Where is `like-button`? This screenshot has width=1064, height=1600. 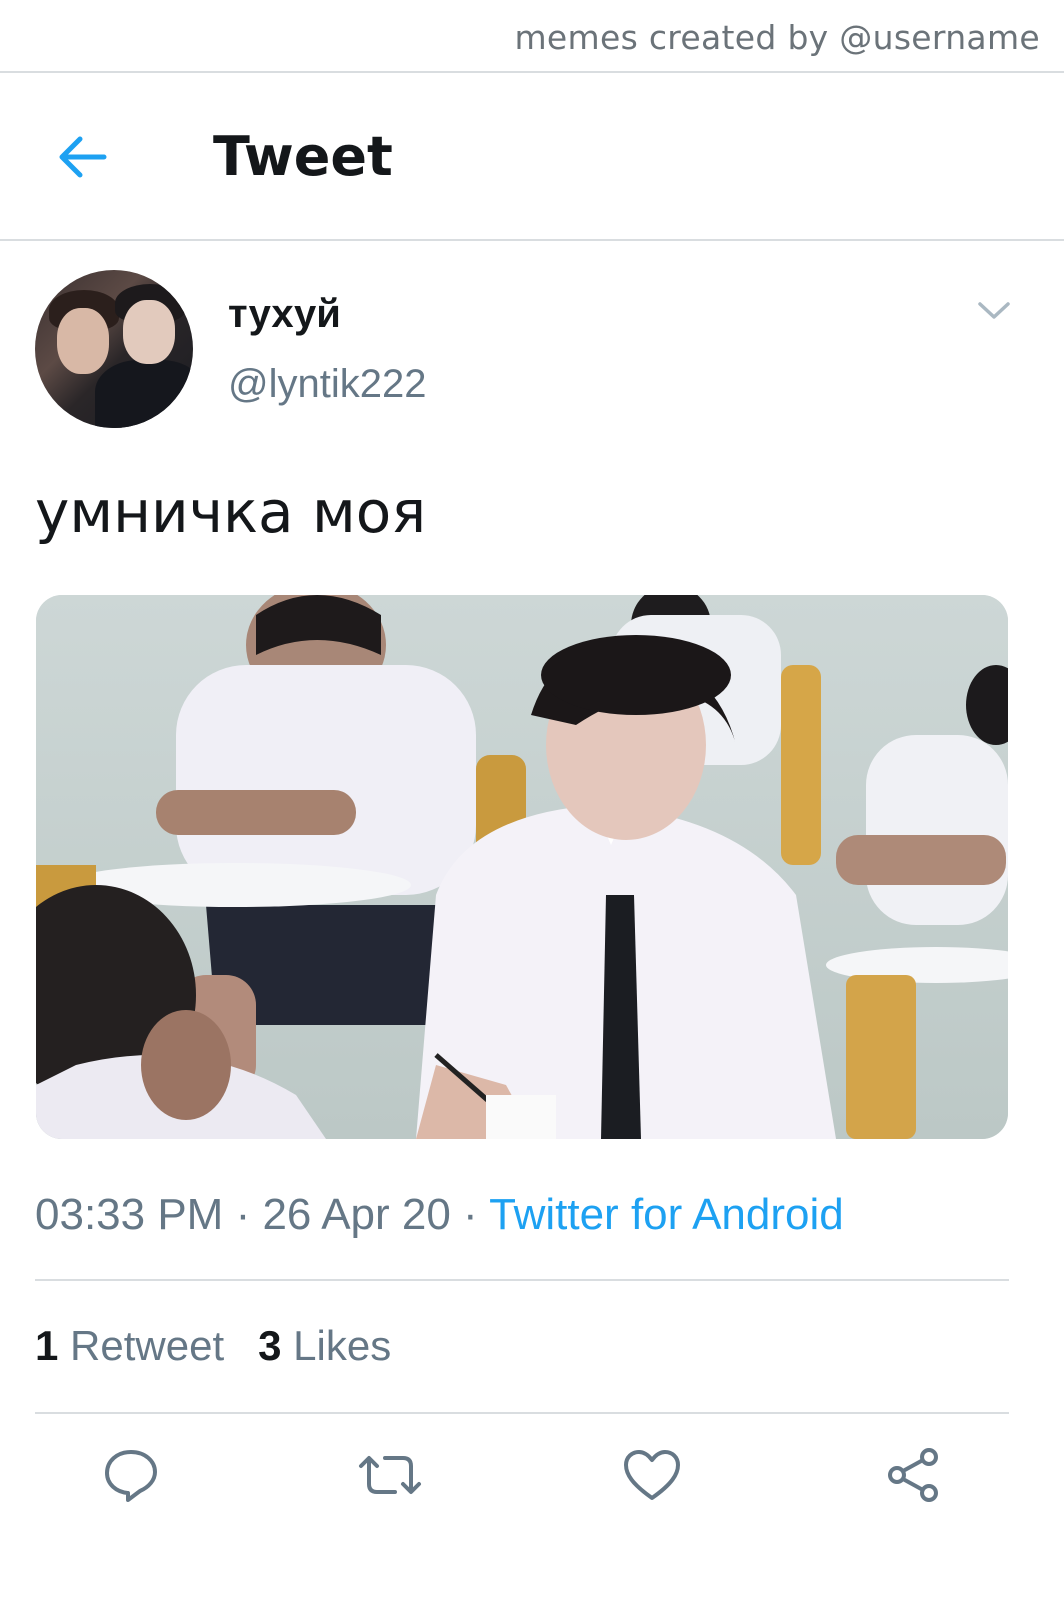 like-button is located at coordinates (652, 1475).